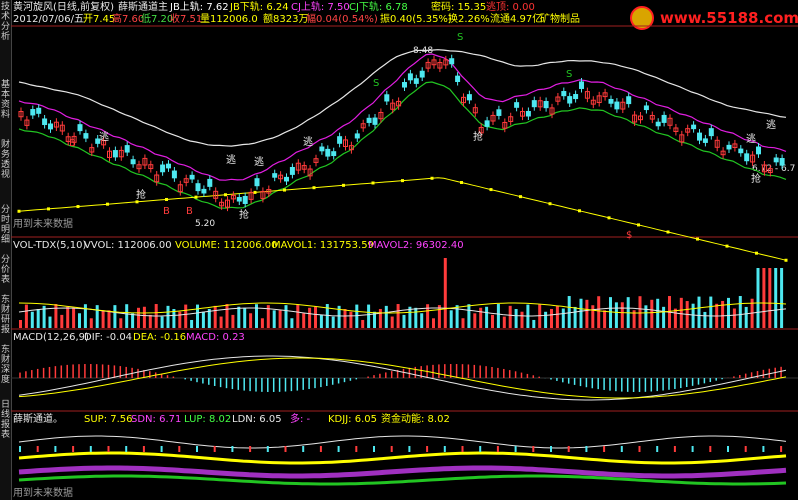  I want to click on sidebar-tab-report: 东财研报, so click(5, 315).